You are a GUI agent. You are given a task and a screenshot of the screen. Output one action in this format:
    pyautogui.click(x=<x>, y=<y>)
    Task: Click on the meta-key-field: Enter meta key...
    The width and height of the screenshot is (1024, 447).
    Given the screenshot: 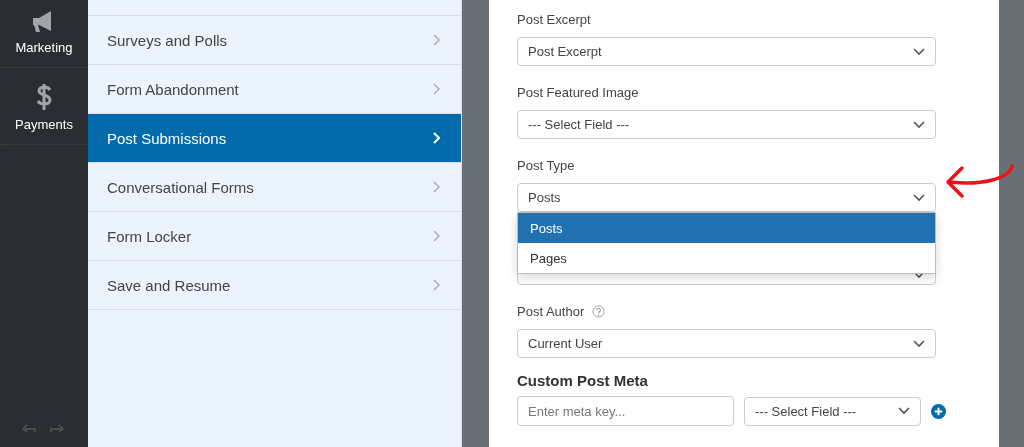 What is the action you would take?
    pyautogui.click(x=625, y=411)
    